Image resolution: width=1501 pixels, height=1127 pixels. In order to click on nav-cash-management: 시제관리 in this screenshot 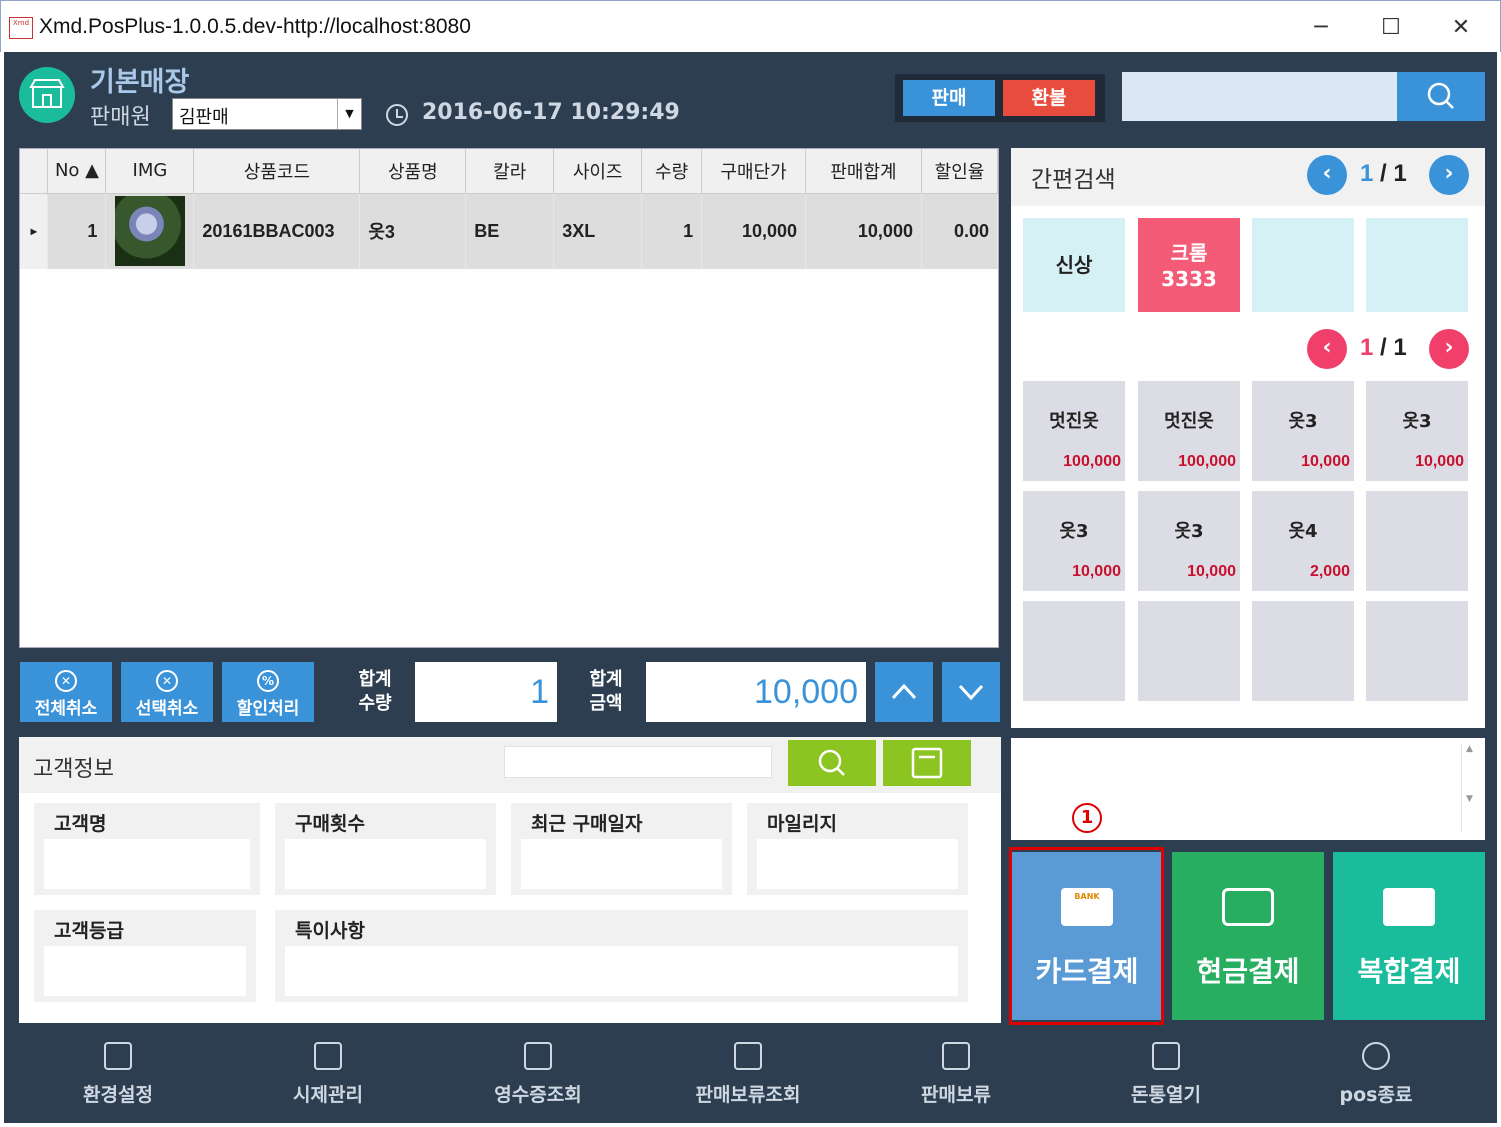, I will do `click(328, 1078)`.